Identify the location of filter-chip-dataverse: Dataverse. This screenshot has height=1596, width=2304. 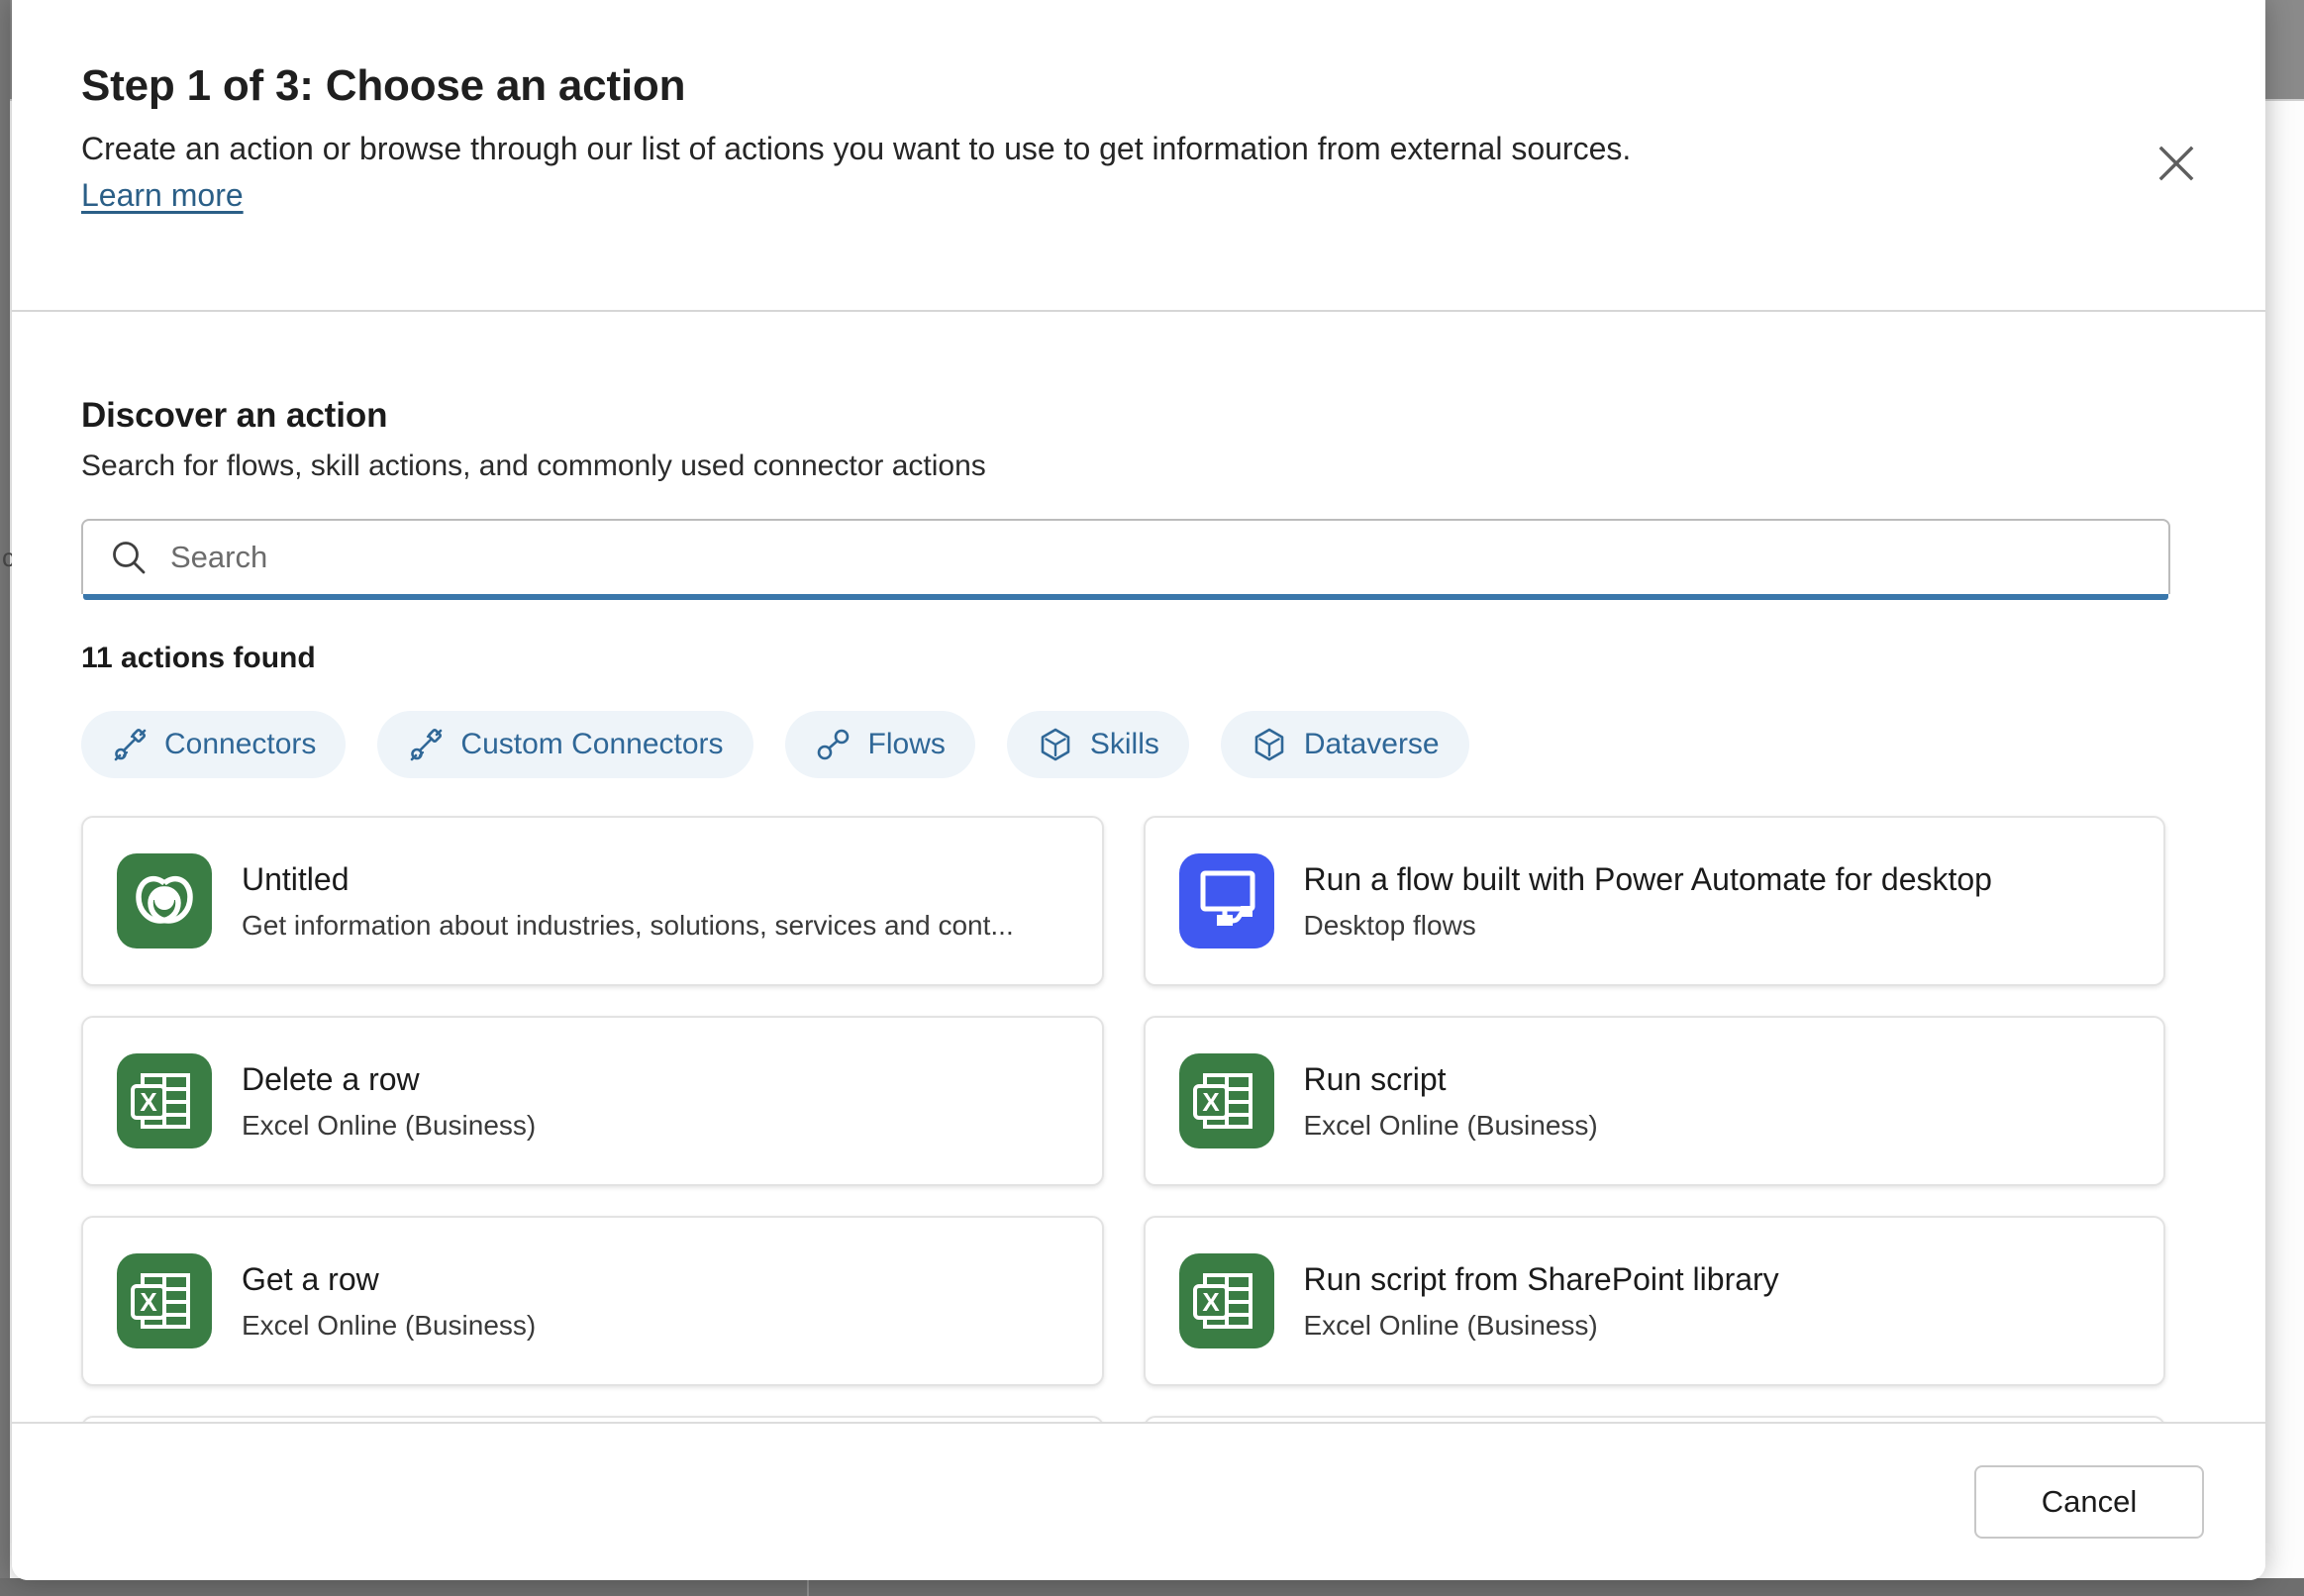
(1344, 744).